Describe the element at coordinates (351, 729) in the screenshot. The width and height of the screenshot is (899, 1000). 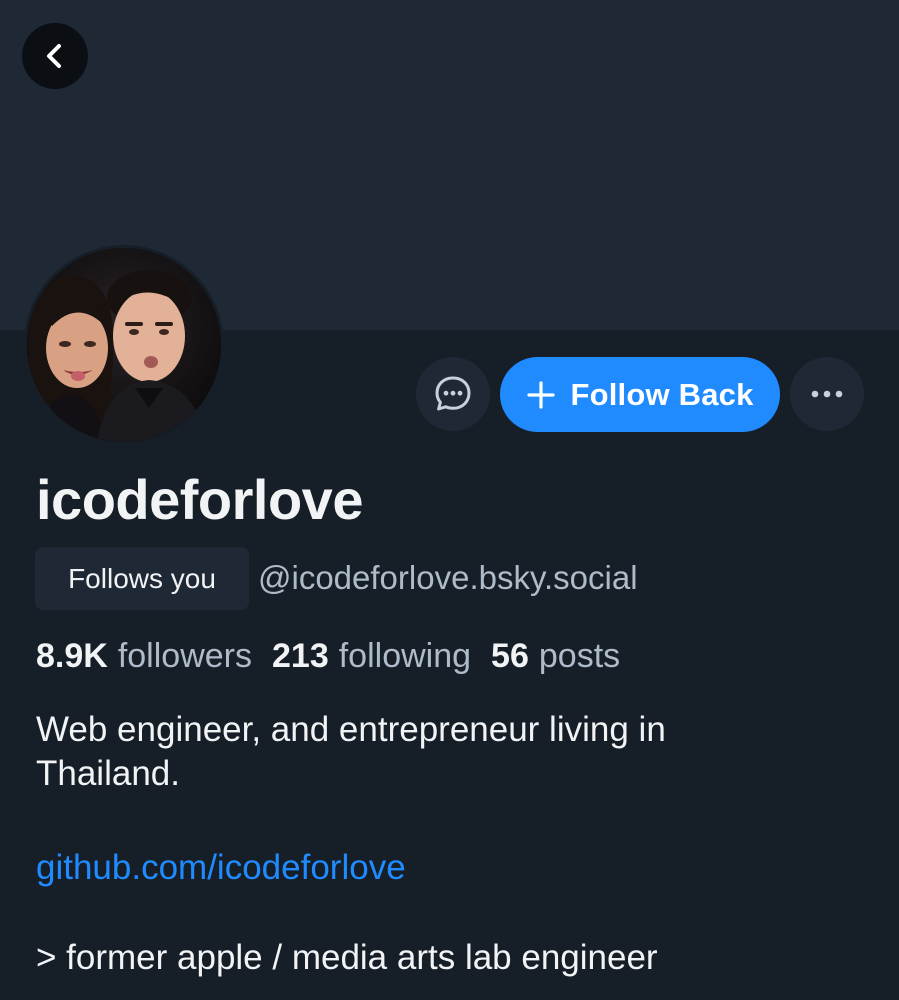
I see `bio-line-1: Web engineer, and entrepreneur living in` at that location.